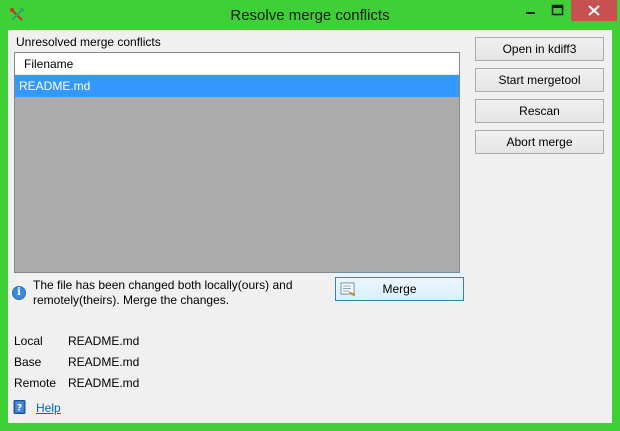  I want to click on merge-icon, so click(348, 289).